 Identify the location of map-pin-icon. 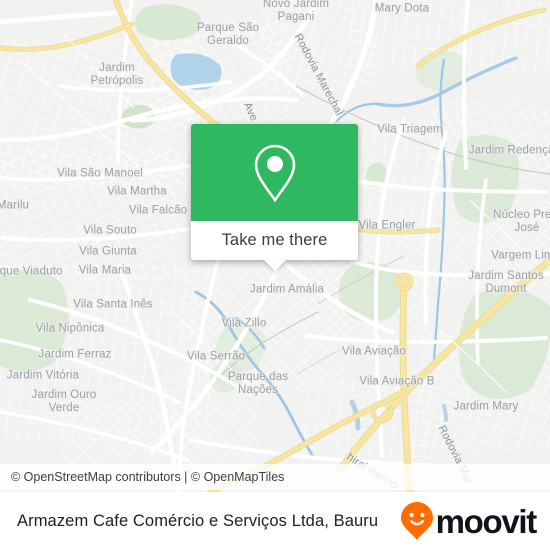
(274, 173).